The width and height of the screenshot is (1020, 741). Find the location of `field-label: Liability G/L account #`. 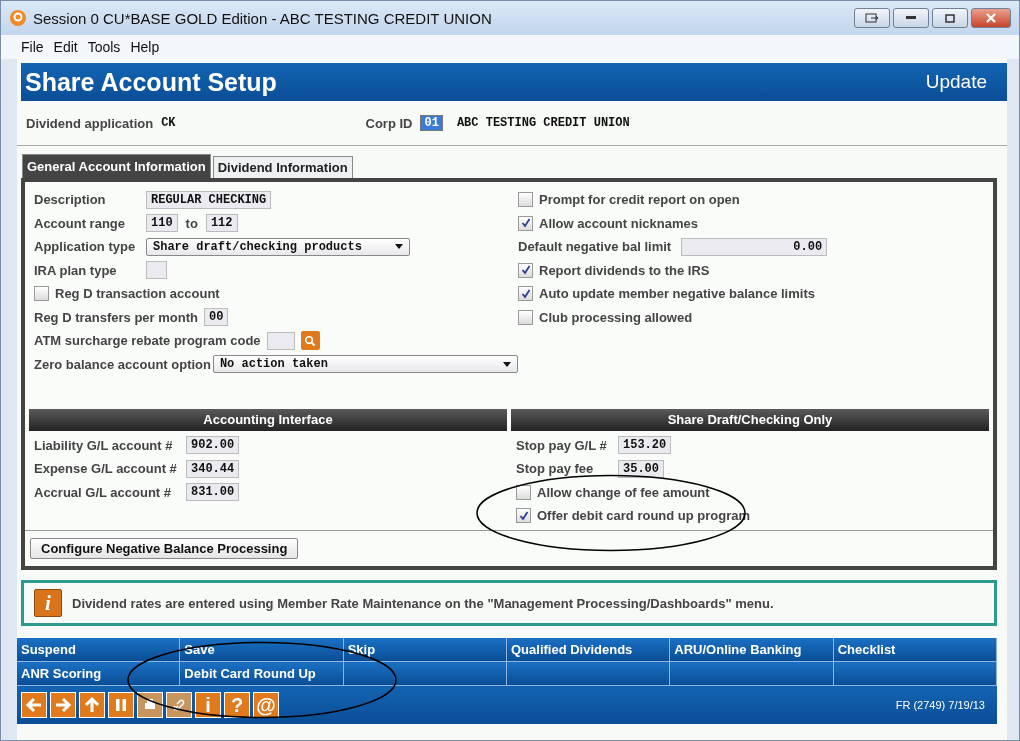

field-label: Liability G/L account # is located at coordinates (104, 445).